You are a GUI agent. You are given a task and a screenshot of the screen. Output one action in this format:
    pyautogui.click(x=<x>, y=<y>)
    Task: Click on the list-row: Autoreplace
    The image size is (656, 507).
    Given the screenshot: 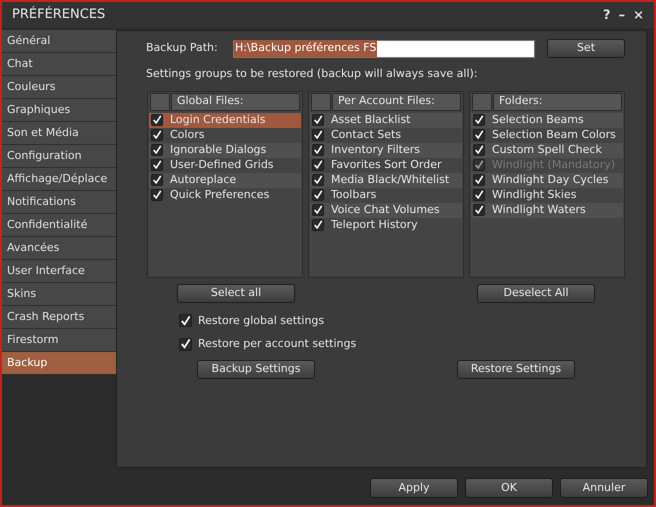 What is the action you would take?
    pyautogui.click(x=225, y=180)
    